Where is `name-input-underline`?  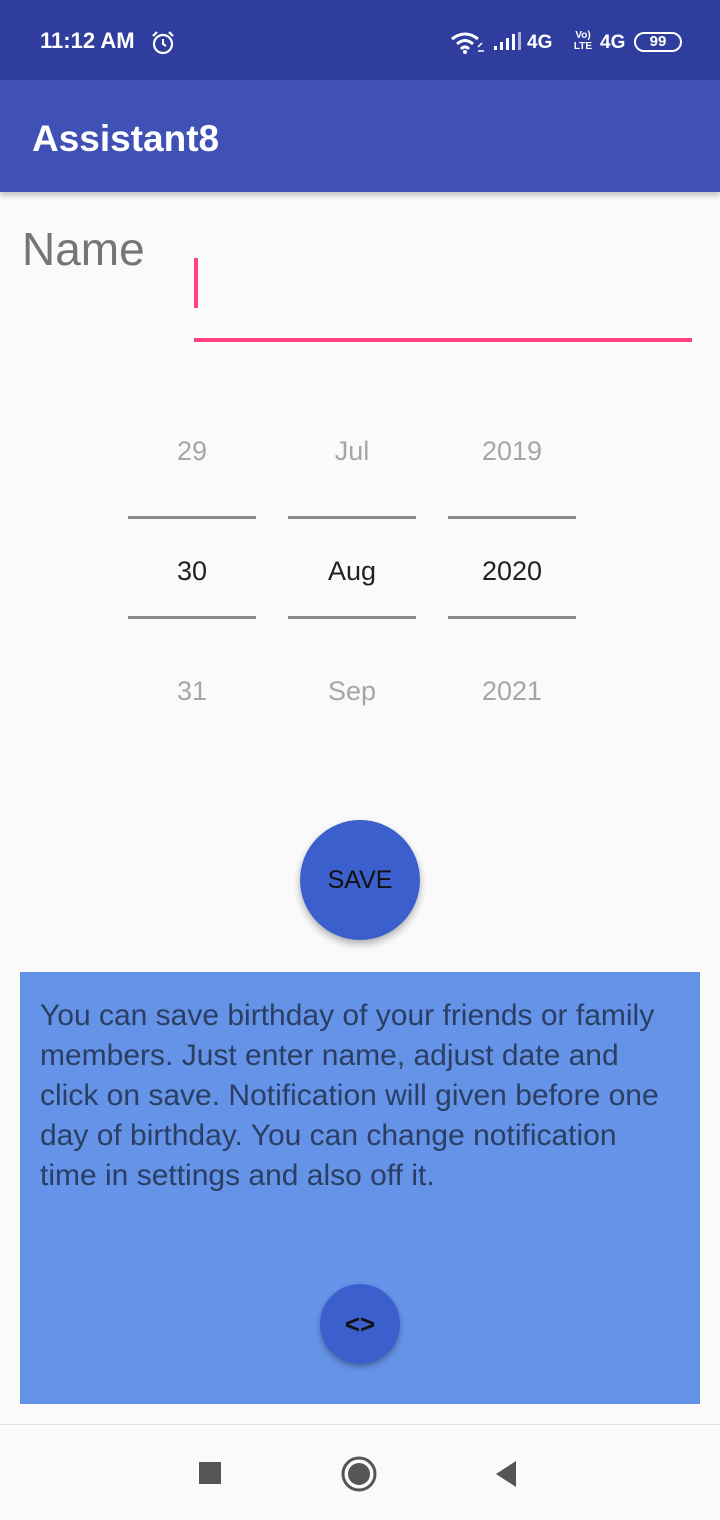 name-input-underline is located at coordinates (443, 340).